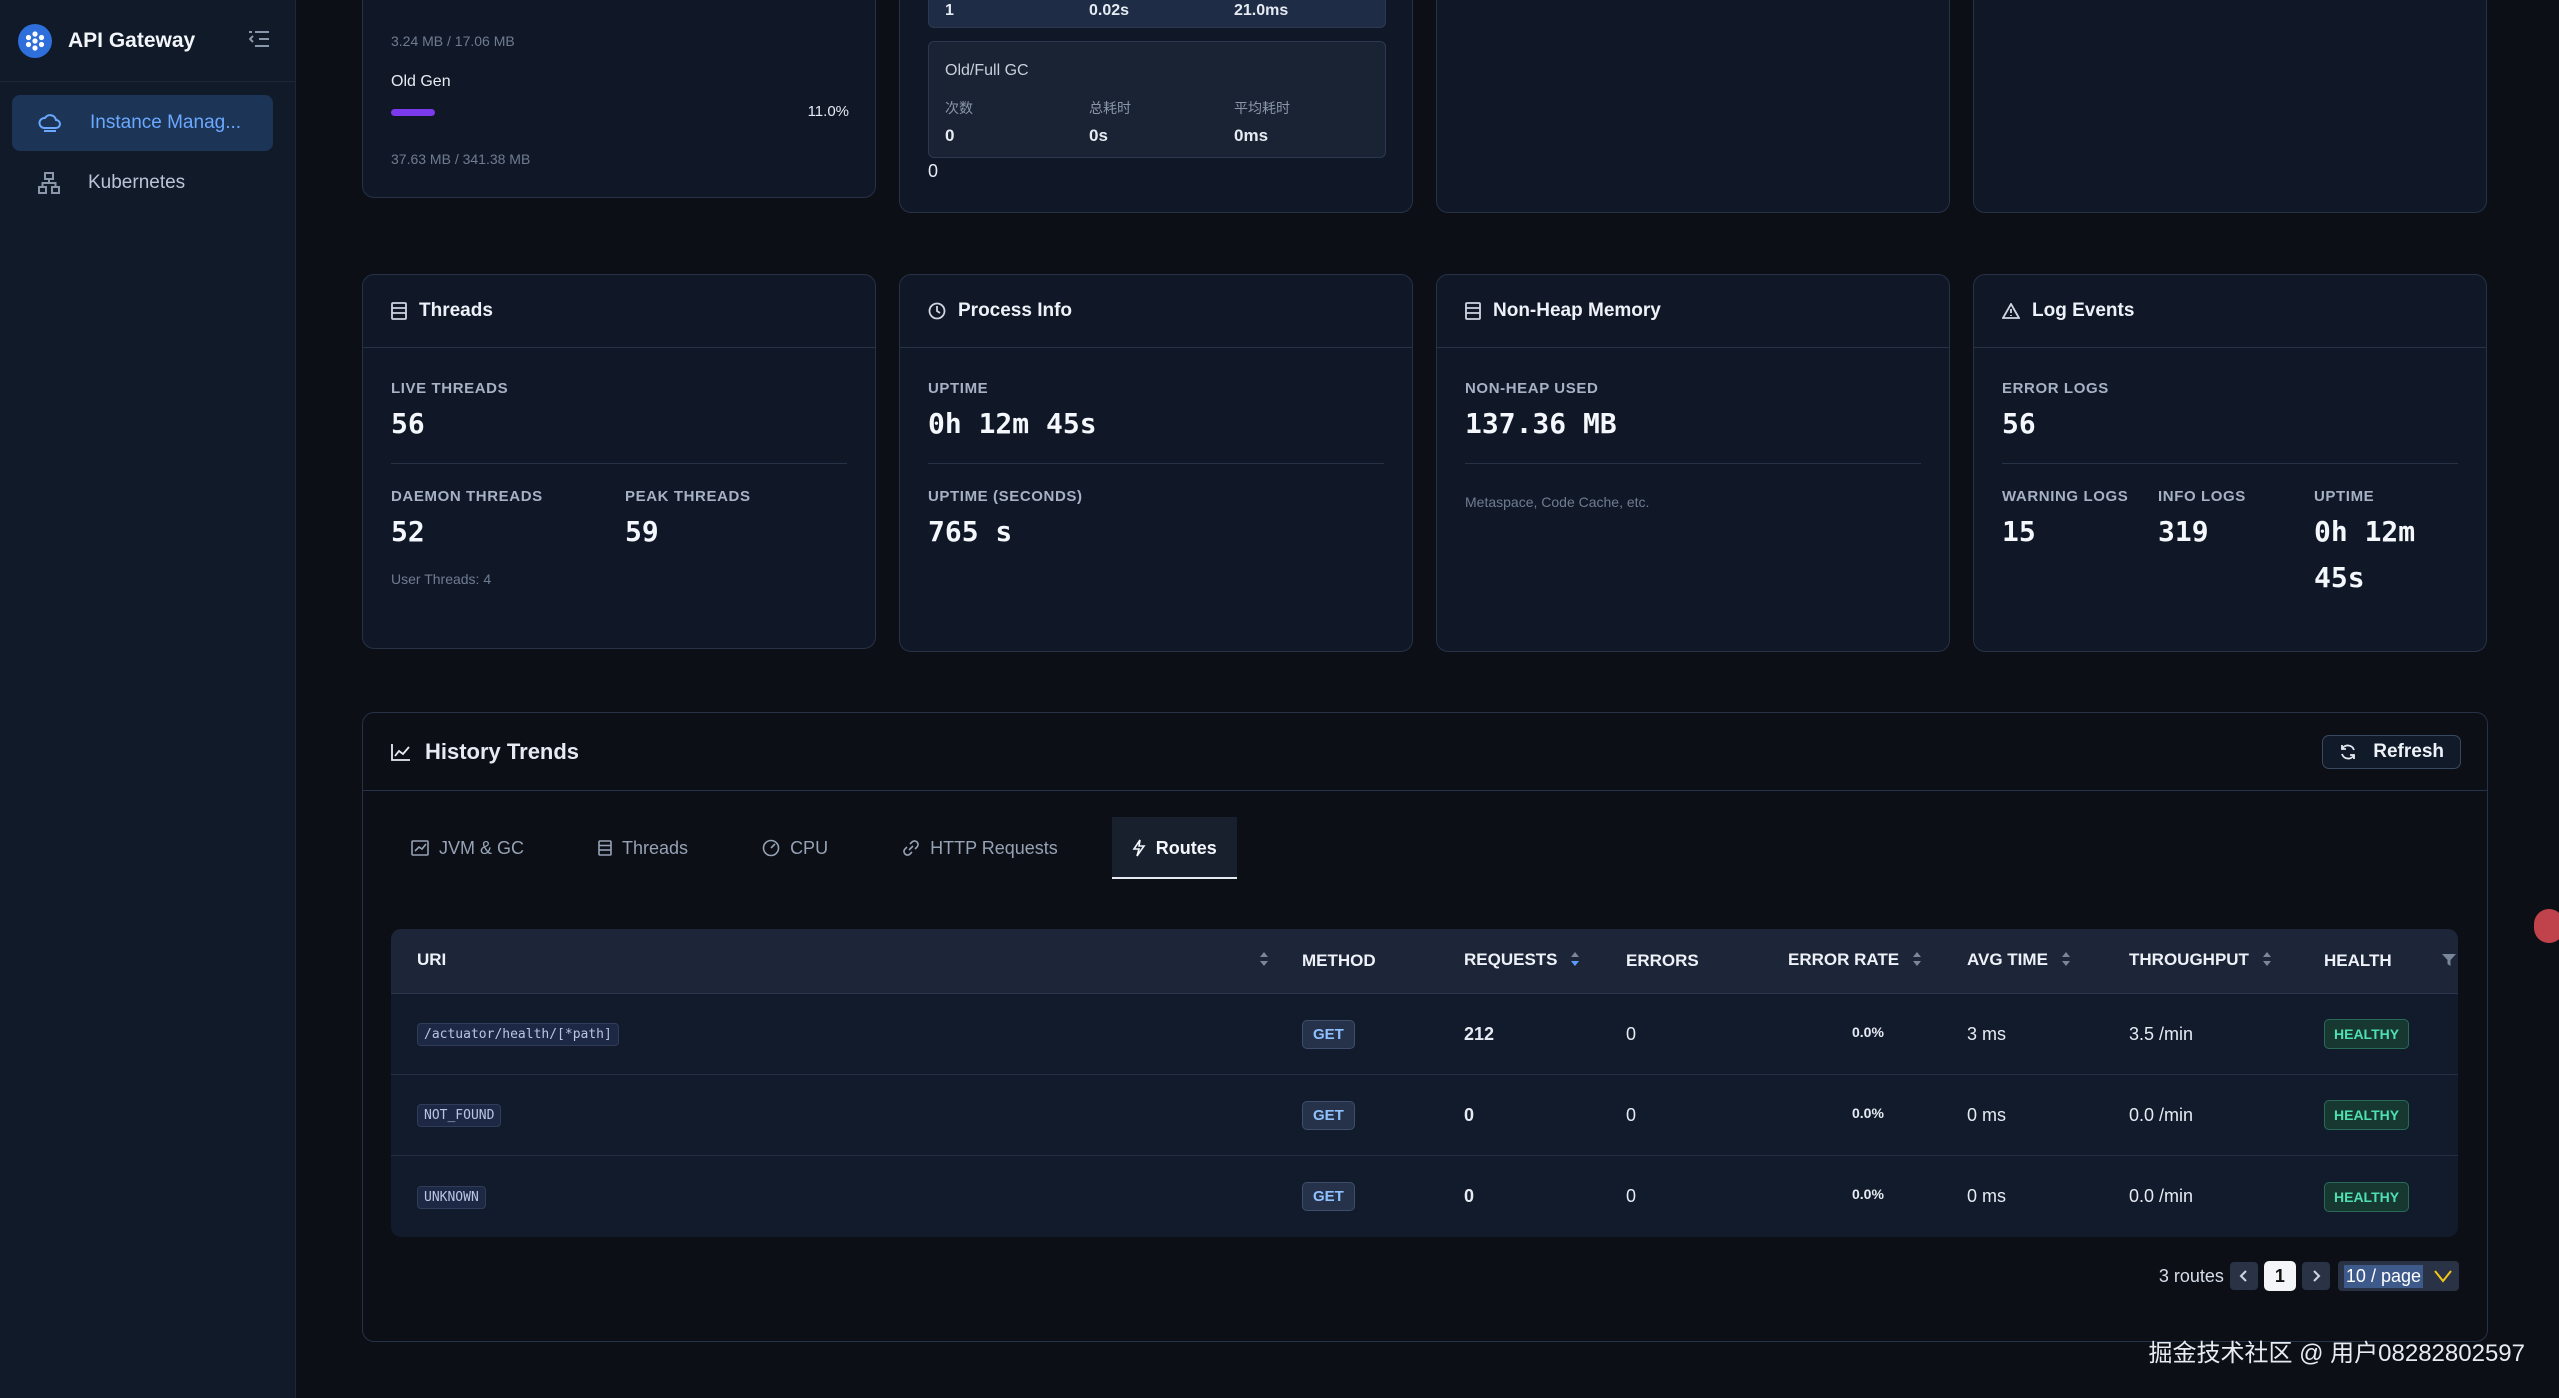  What do you see at coordinates (958, 388) in the screenshot?
I see `uptime-label: UPTIME` at bounding box center [958, 388].